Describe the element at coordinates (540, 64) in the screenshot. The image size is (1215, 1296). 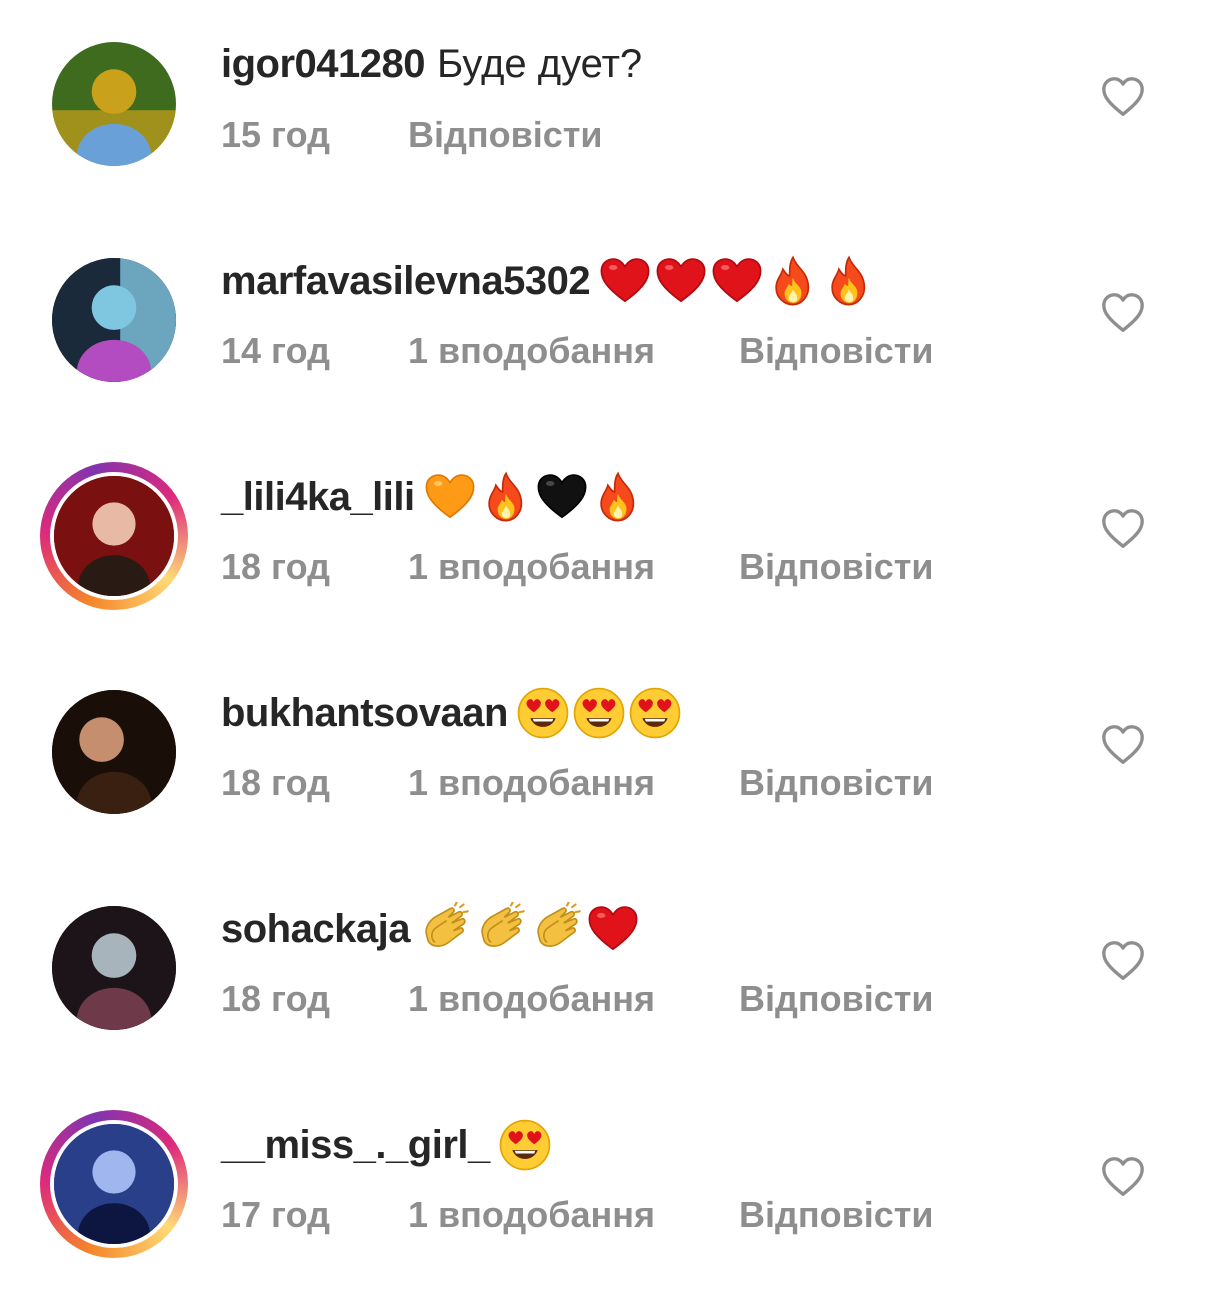
I see `comment-text: Буде дует?` at that location.